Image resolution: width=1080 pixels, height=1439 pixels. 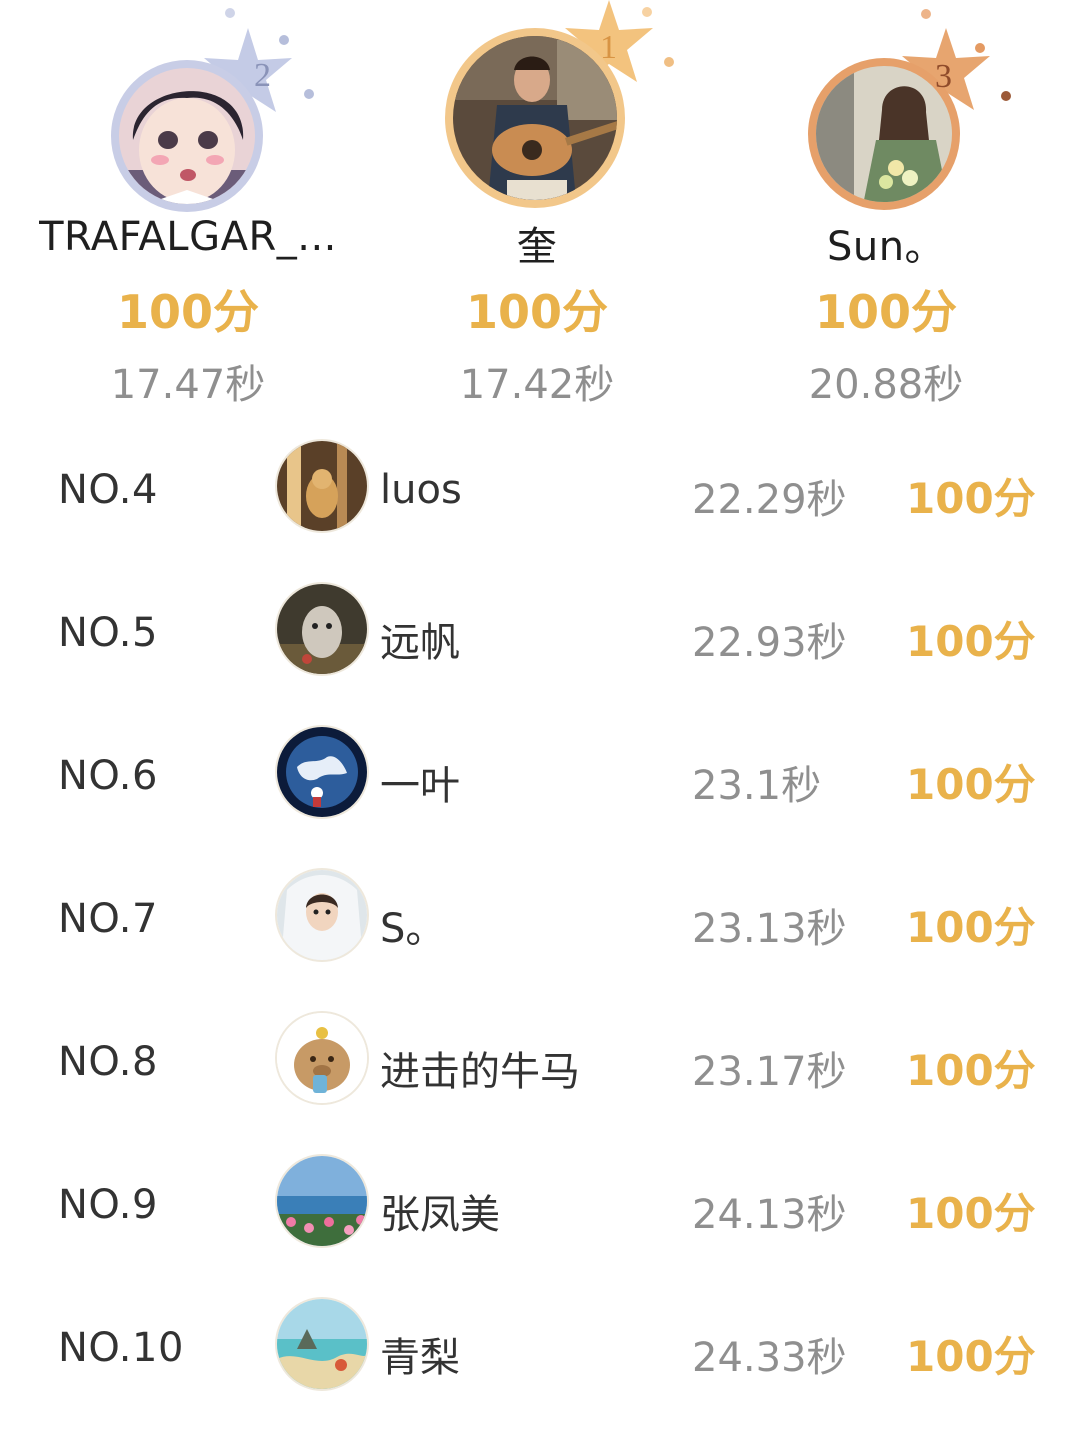 What do you see at coordinates (108, 1205) in the screenshot?
I see `rank-number: NO.9` at bounding box center [108, 1205].